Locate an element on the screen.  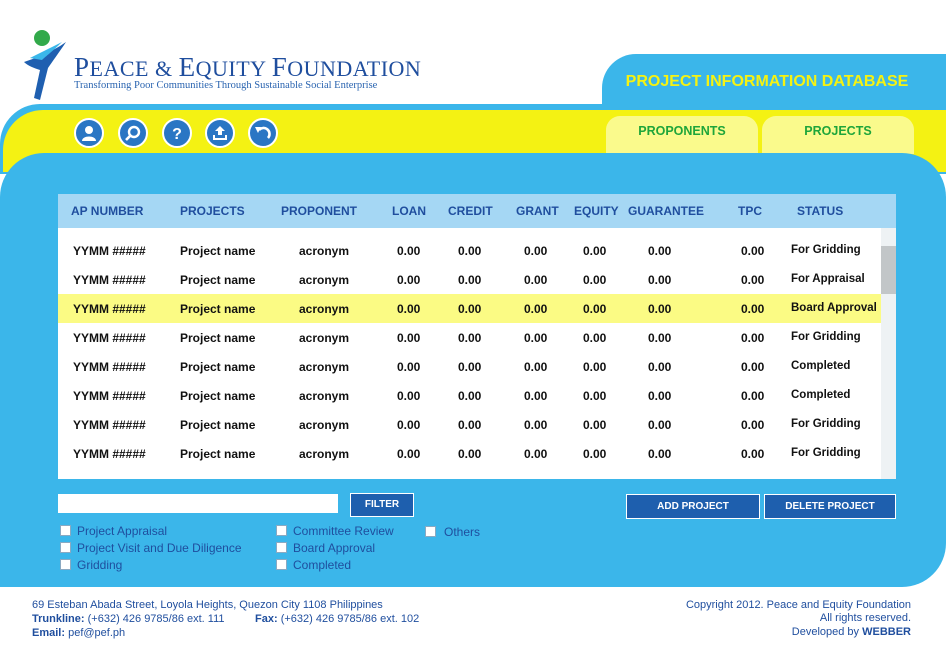
column-header-grant: GRANT is located at coordinates (537, 211).